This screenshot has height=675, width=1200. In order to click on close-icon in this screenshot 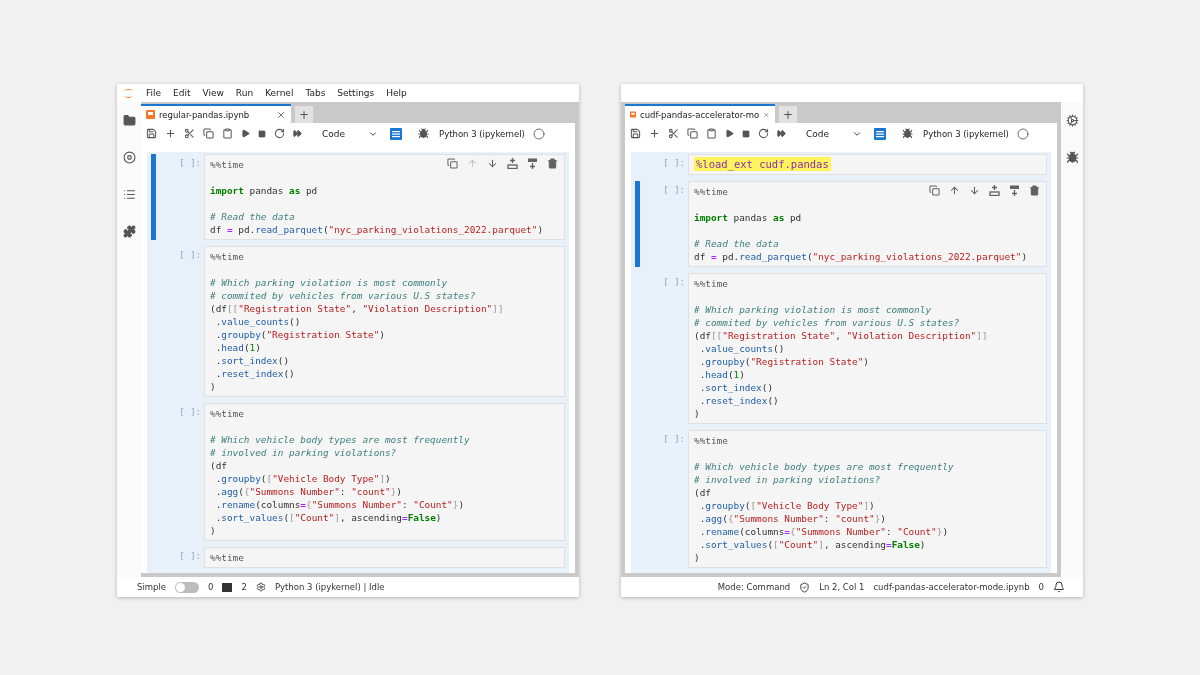, I will do `click(281, 114)`.